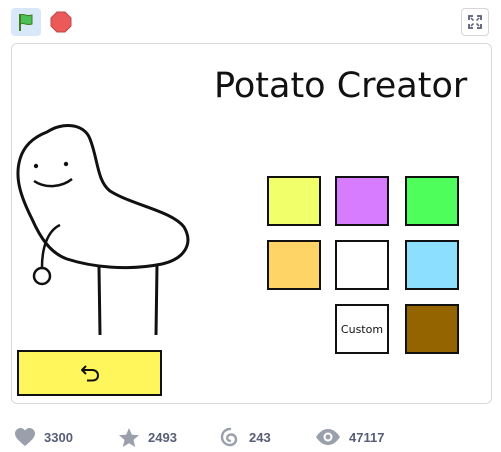  I want to click on stop-sign-icon, so click(61, 22).